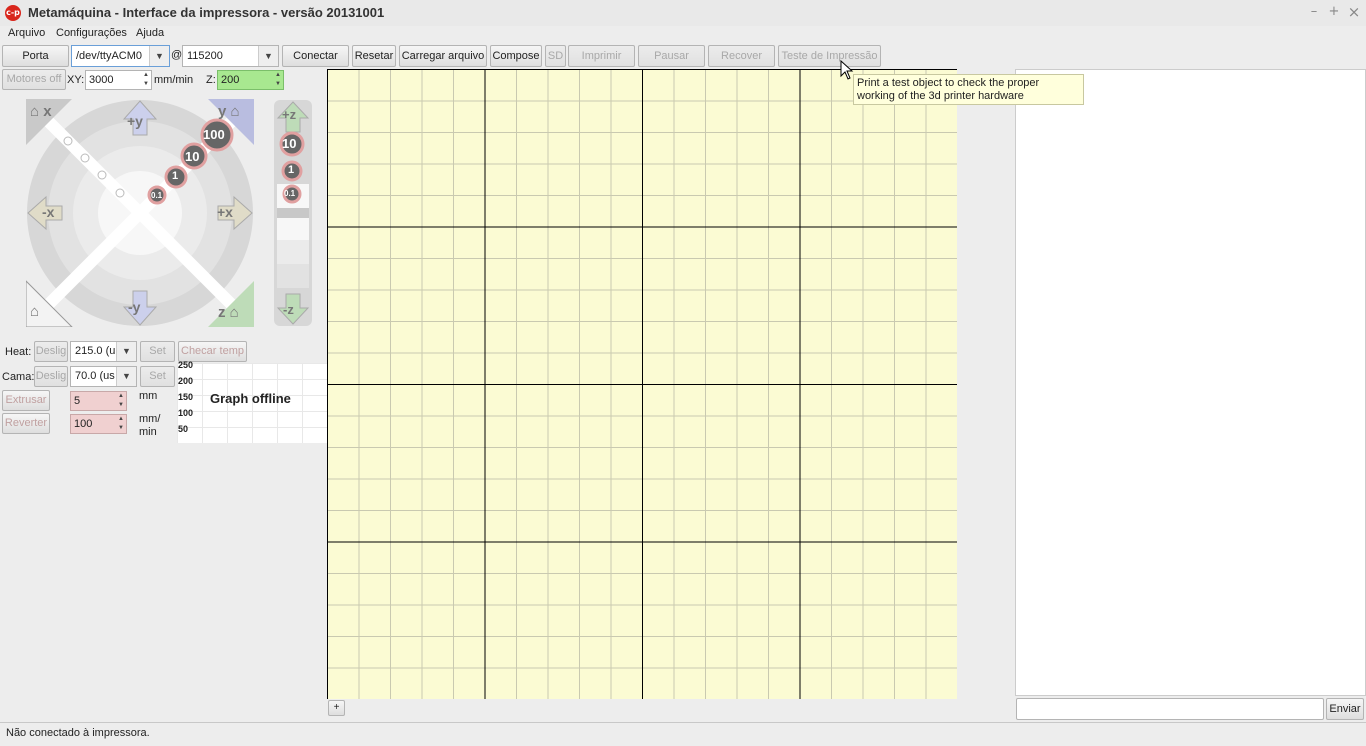 This screenshot has width=1366, height=746. What do you see at coordinates (336, 708) in the screenshot?
I see `platter-add-button: +` at bounding box center [336, 708].